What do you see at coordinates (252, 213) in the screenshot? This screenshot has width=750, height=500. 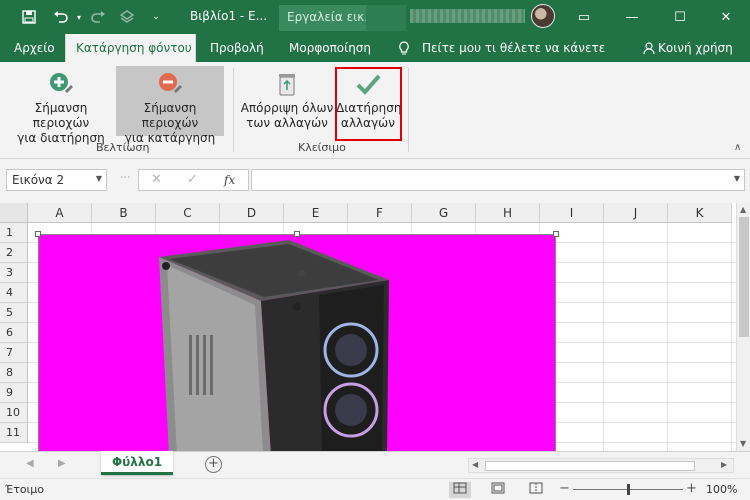 I see `column-header: D` at bounding box center [252, 213].